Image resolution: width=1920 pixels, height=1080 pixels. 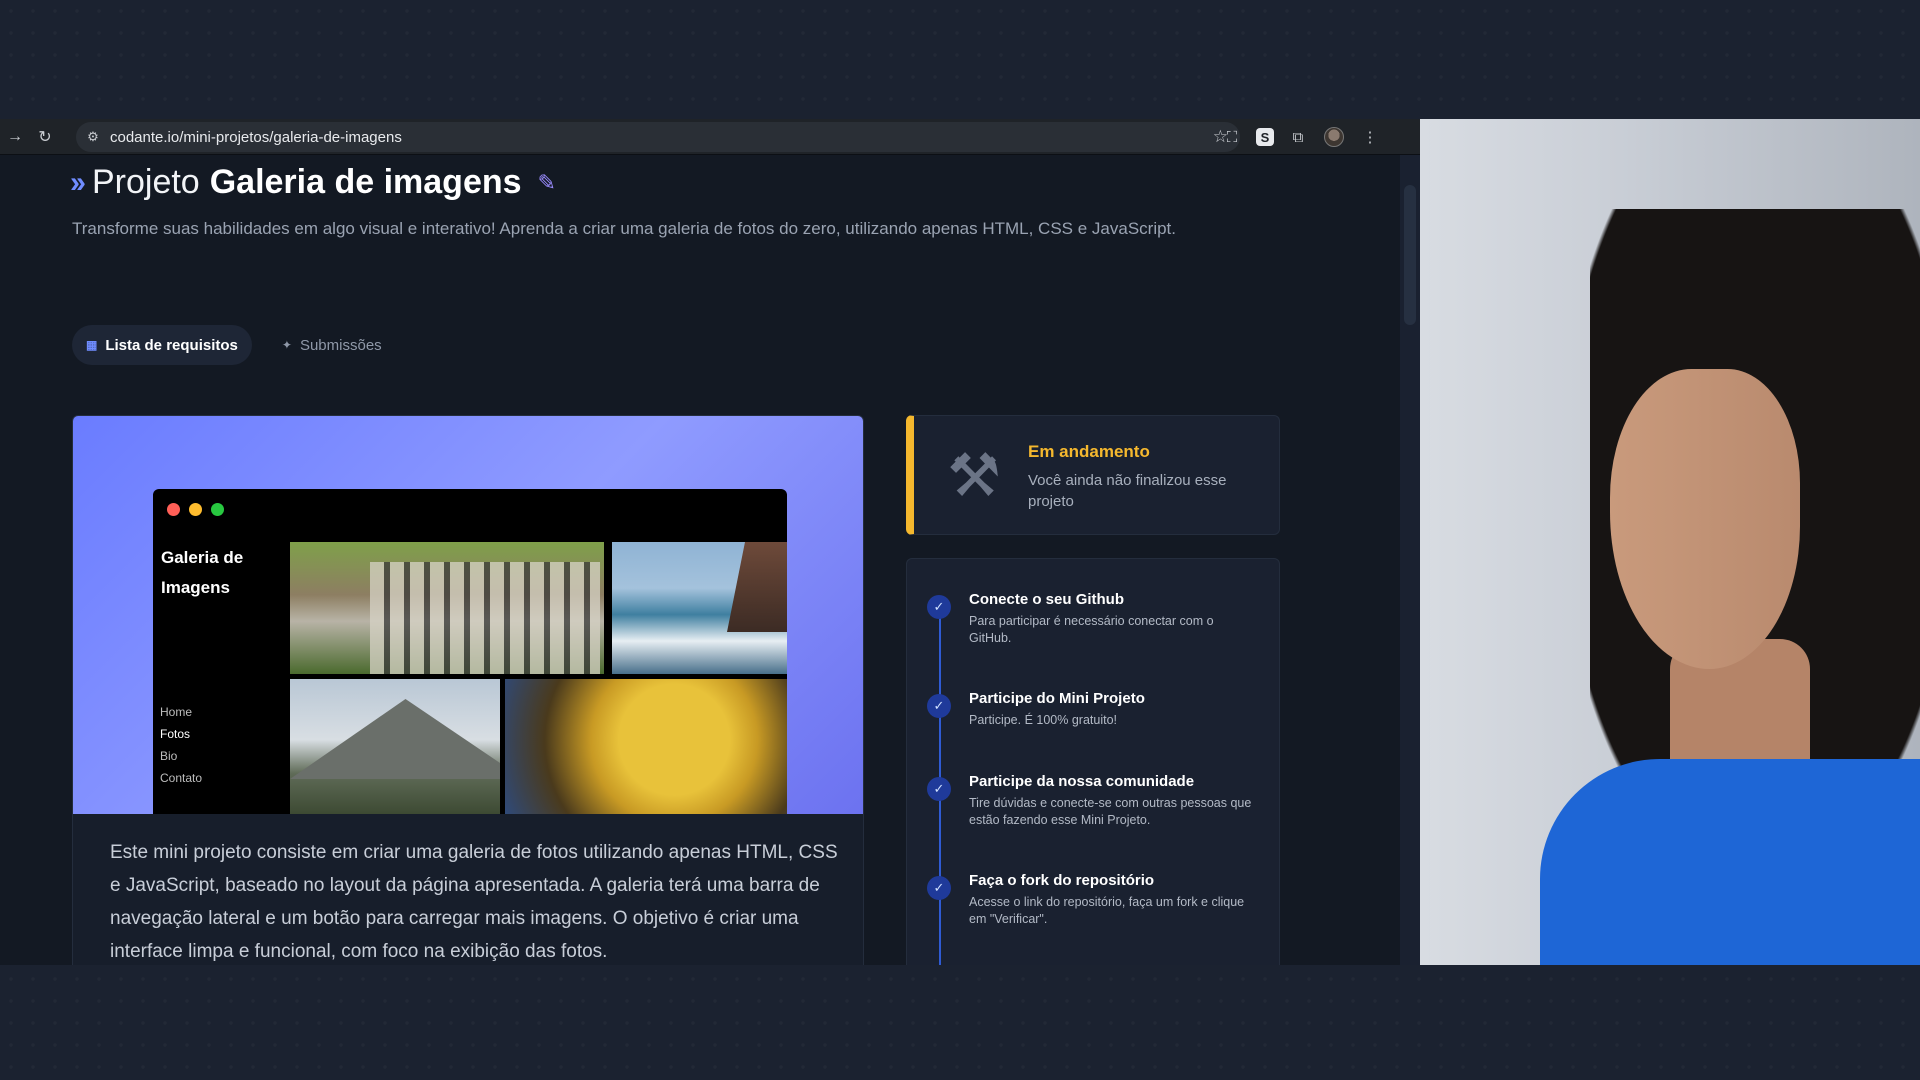 I want to click on tools-icon: ⚒, so click(x=974, y=475).